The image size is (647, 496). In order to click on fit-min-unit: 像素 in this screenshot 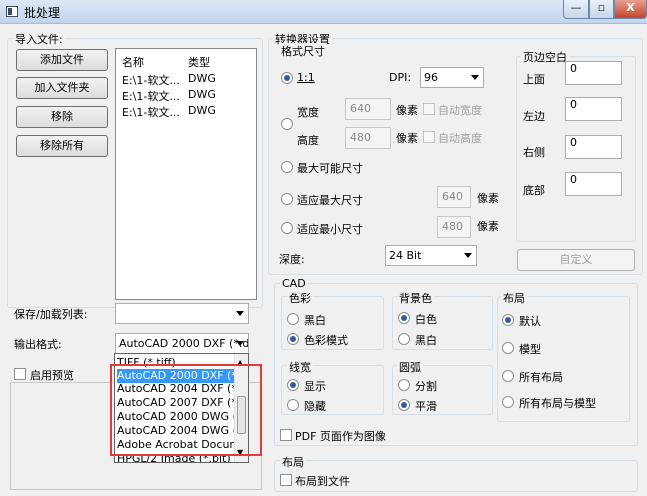, I will do `click(488, 226)`.